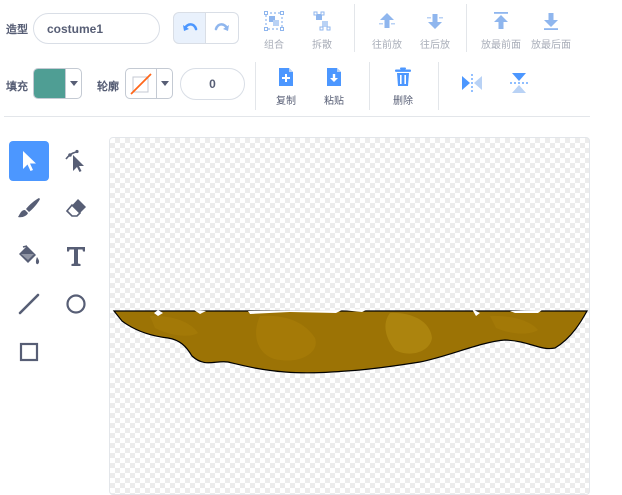 The image size is (622, 495). I want to click on line-icon, so click(29, 304).